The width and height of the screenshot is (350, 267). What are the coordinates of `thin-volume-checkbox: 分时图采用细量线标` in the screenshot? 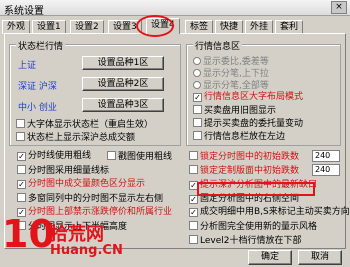 It's located at (63, 171).